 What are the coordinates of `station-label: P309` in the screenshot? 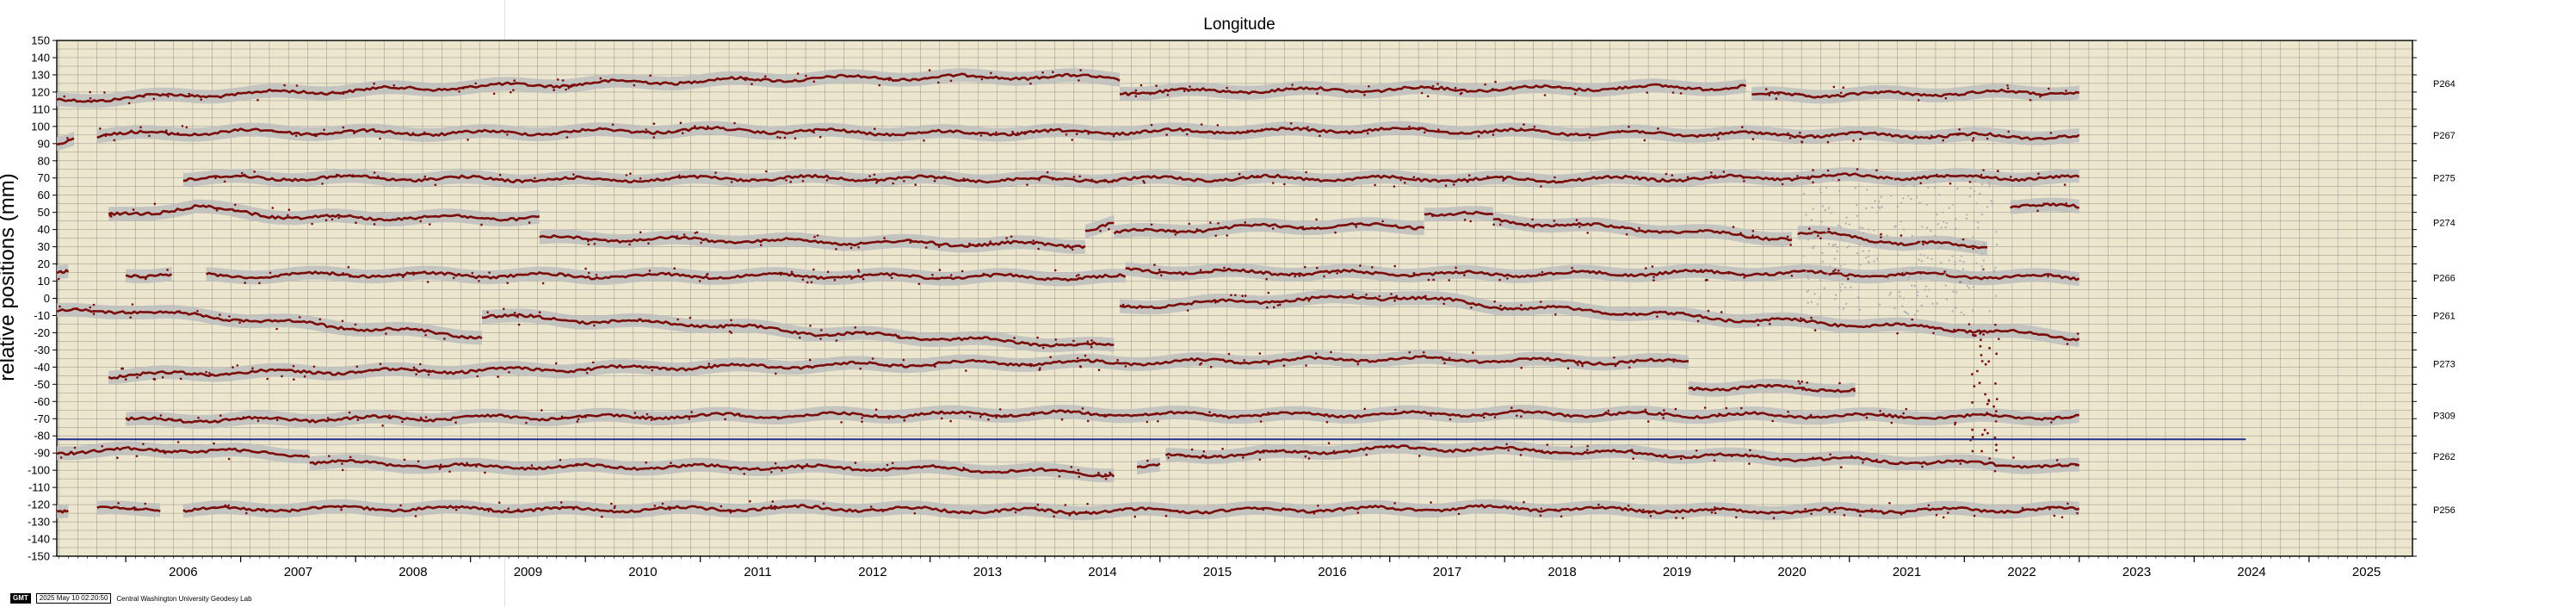 It's located at (2444, 416).